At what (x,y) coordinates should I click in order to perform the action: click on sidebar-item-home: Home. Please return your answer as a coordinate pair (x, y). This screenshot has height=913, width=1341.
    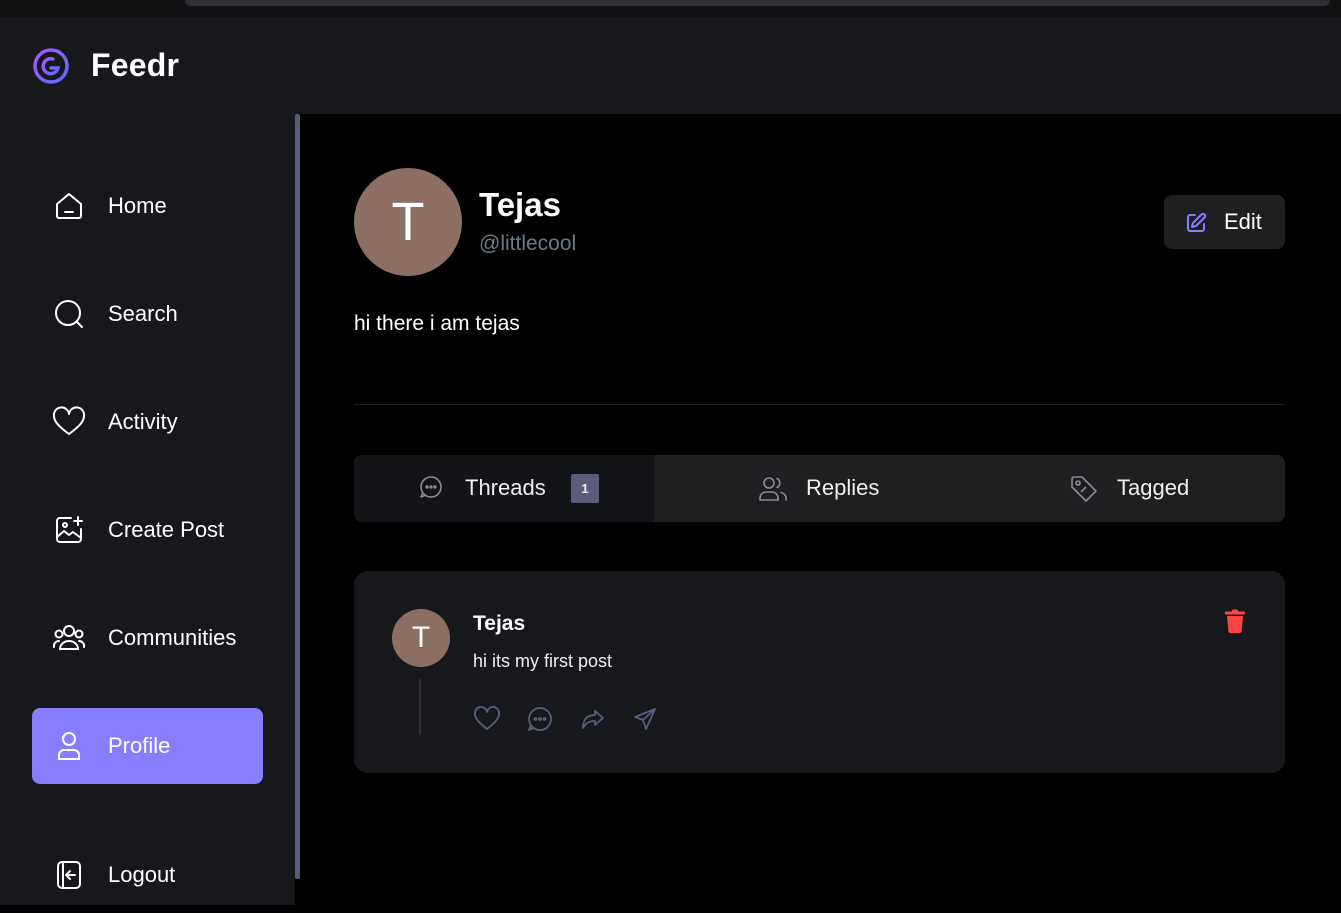
    Looking at the image, I should click on (147, 206).